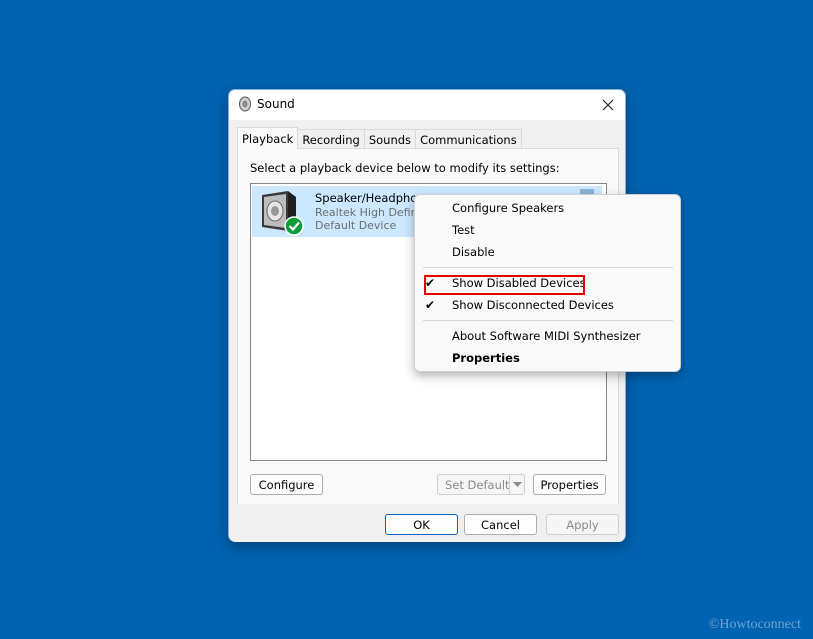 This screenshot has width=813, height=639. Describe the element at coordinates (245, 104) in the screenshot. I see `speaker-icon` at that location.